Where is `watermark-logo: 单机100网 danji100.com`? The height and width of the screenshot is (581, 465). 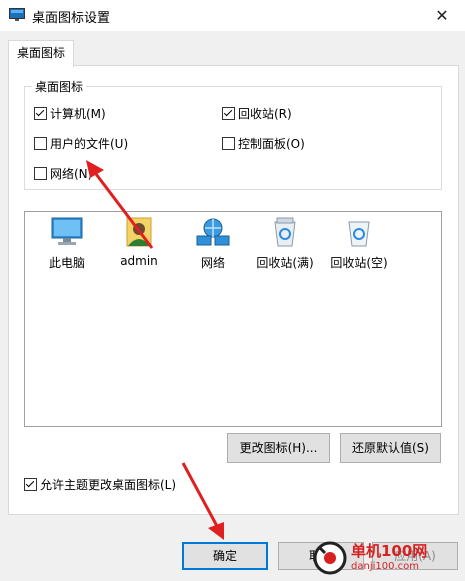 watermark-logo: 单机100网 danji100.com is located at coordinates (388, 559).